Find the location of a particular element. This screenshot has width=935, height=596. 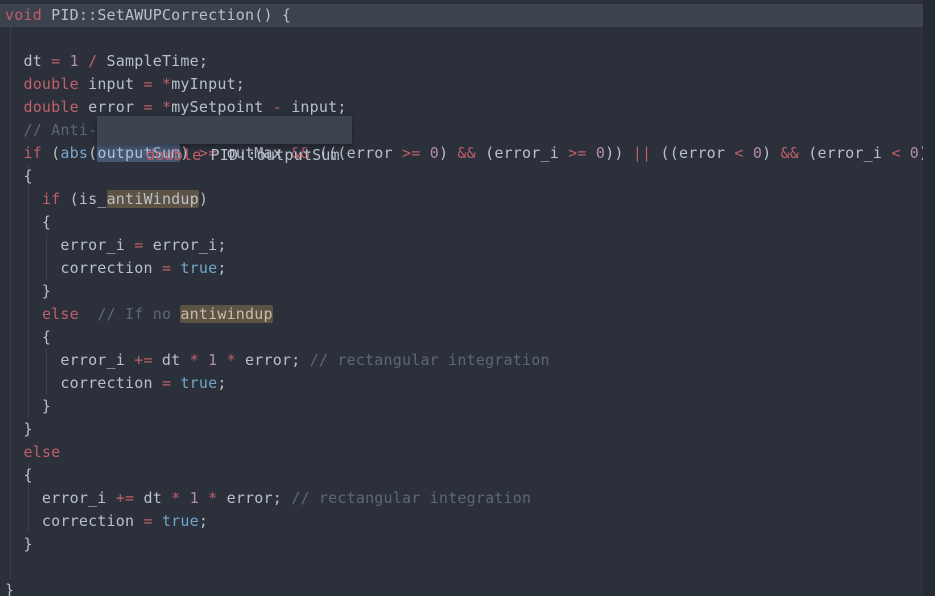

code-token: antiWindup is located at coordinates (152, 199).